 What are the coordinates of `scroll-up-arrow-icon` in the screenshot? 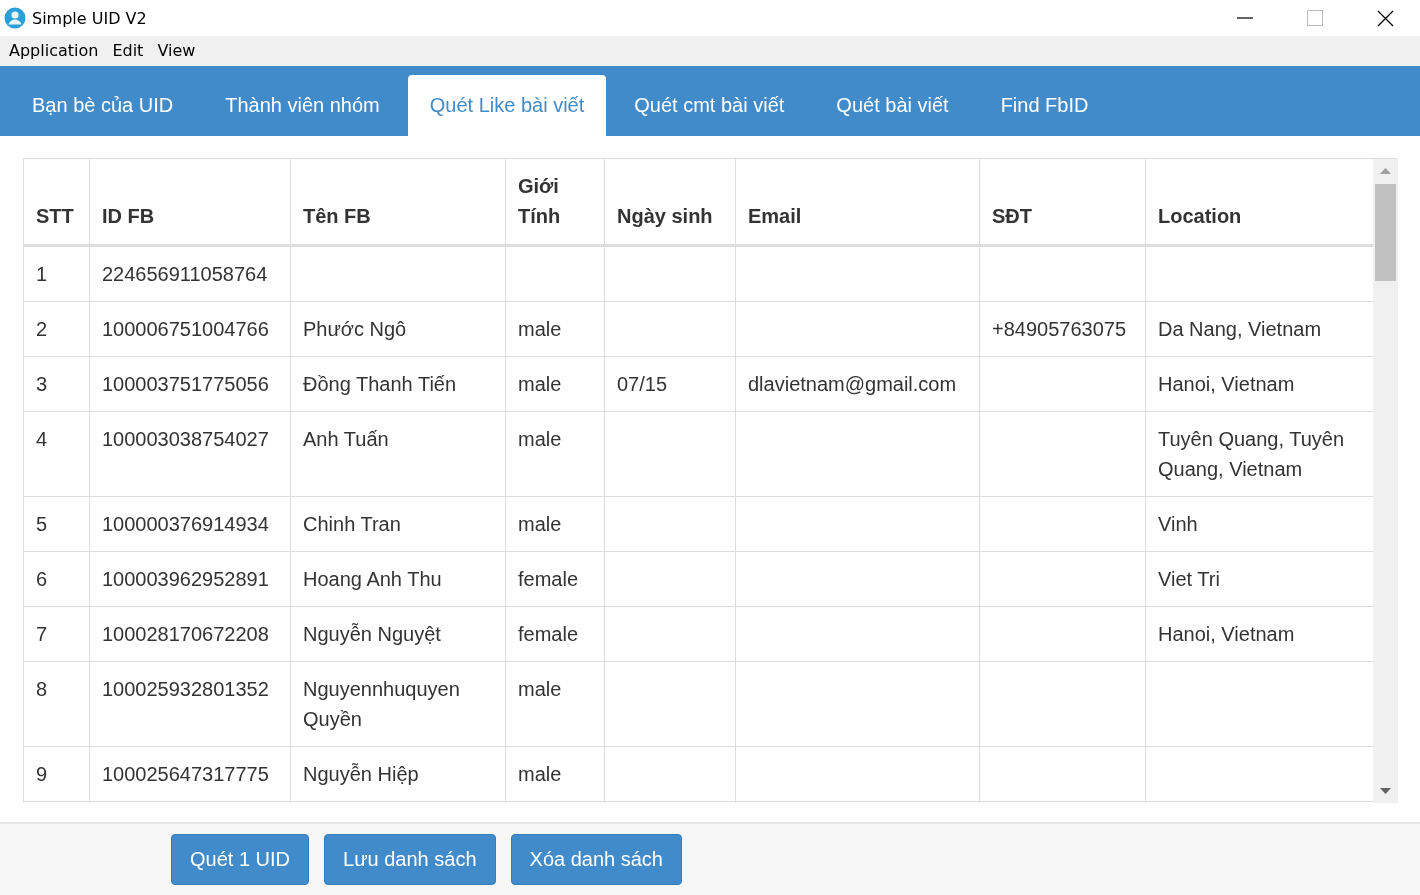 It's located at (1385, 171).